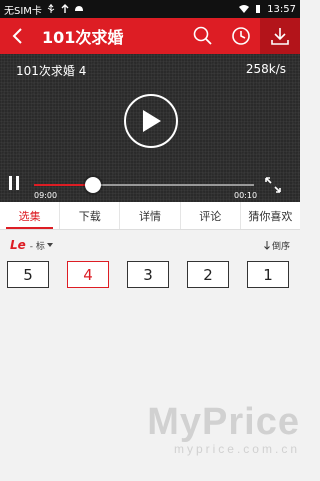 This screenshot has height=481, width=320. What do you see at coordinates (273, 185) in the screenshot?
I see `fullscreen-icon` at bounding box center [273, 185].